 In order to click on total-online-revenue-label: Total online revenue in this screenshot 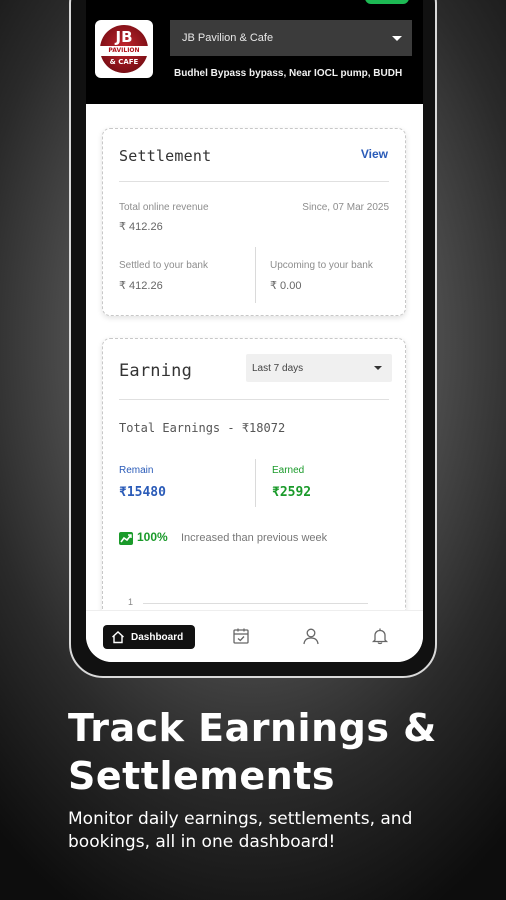, I will do `click(164, 207)`.